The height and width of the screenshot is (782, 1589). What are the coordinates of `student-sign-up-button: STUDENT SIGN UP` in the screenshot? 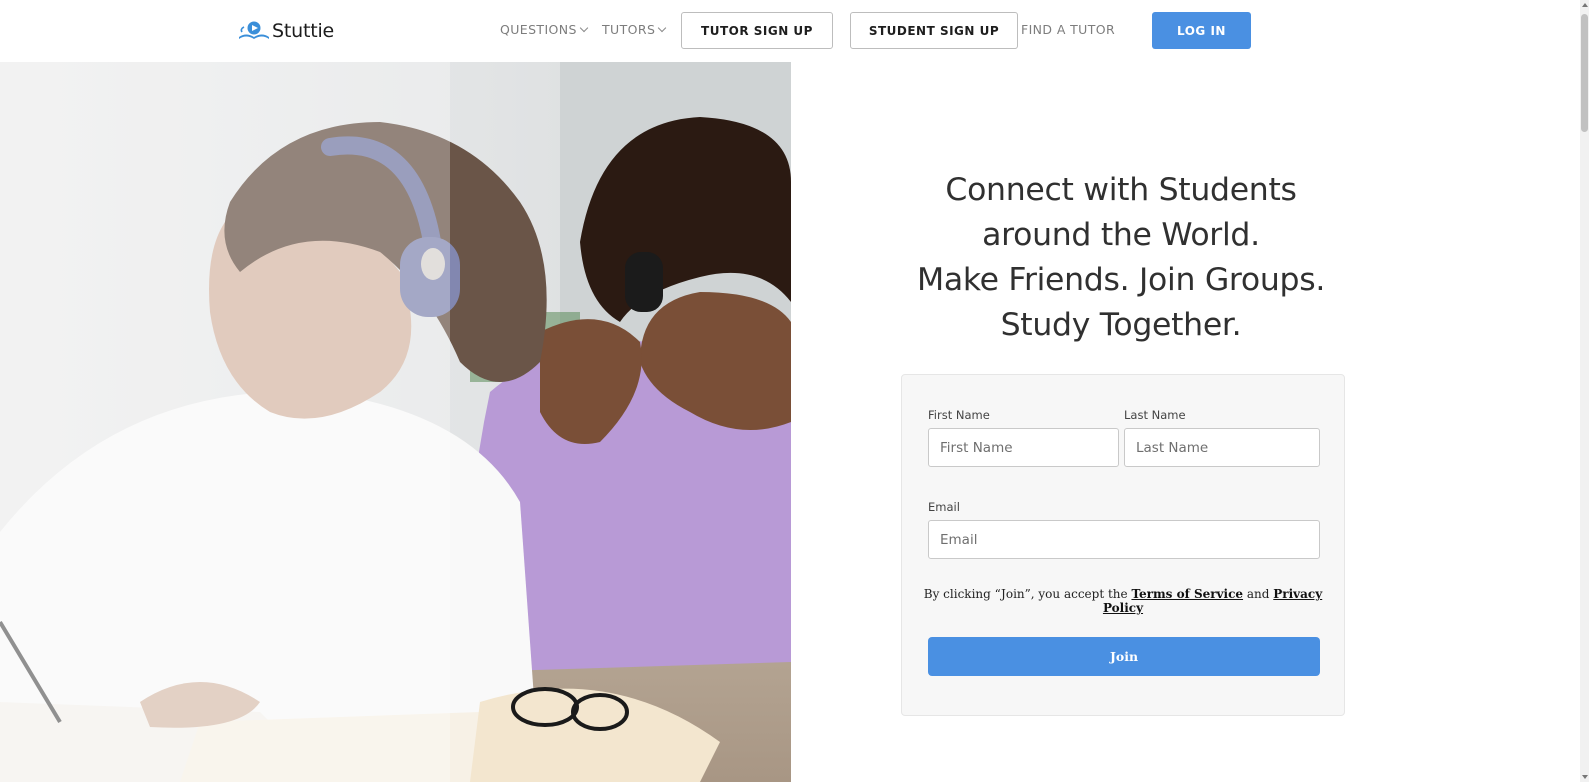 It's located at (934, 30).